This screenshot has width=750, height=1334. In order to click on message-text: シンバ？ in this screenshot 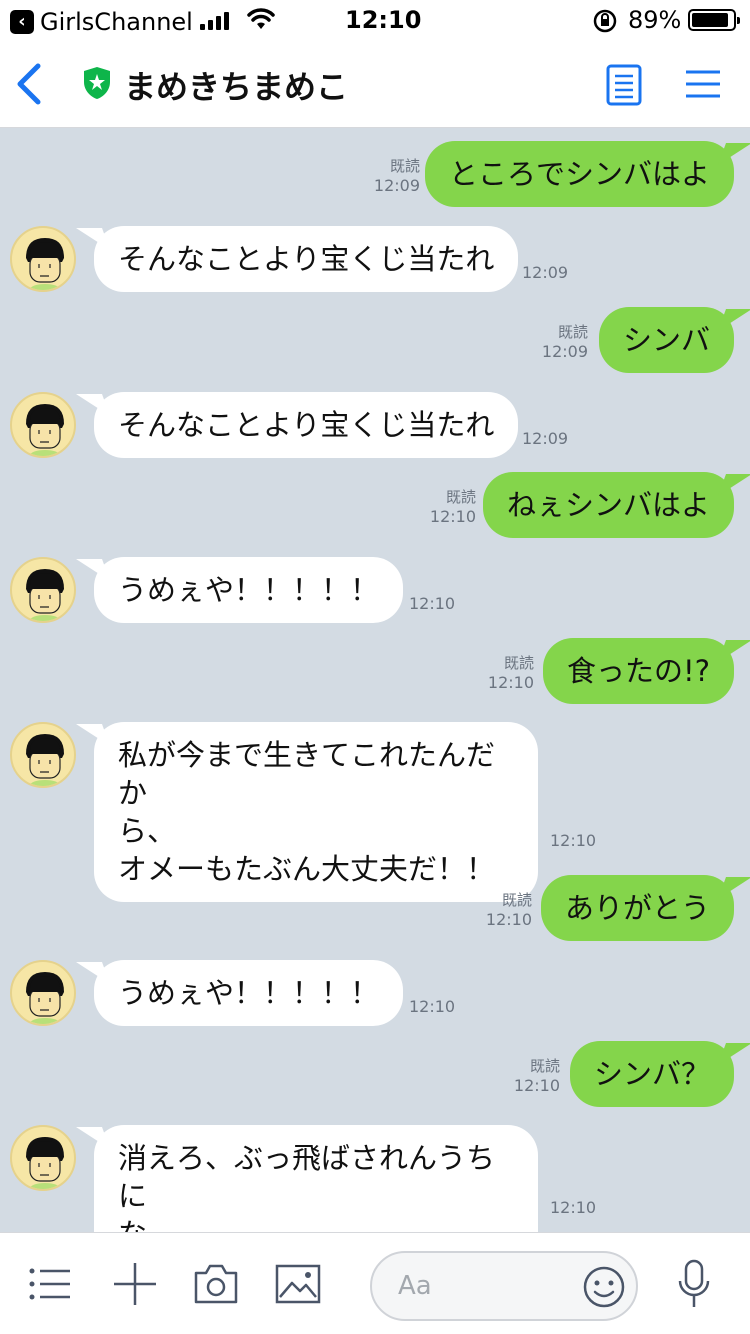, I will do `click(651, 1074)`.